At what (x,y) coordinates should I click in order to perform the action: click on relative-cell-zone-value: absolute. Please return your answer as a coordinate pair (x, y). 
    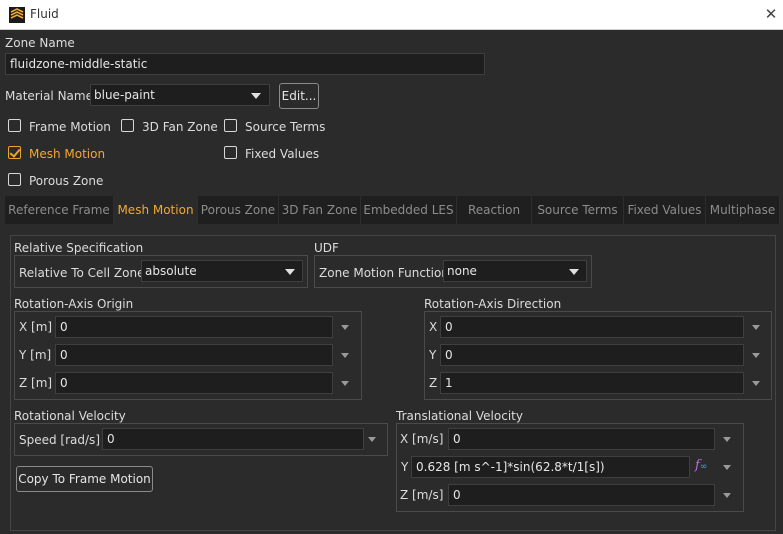
    Looking at the image, I should click on (171, 271).